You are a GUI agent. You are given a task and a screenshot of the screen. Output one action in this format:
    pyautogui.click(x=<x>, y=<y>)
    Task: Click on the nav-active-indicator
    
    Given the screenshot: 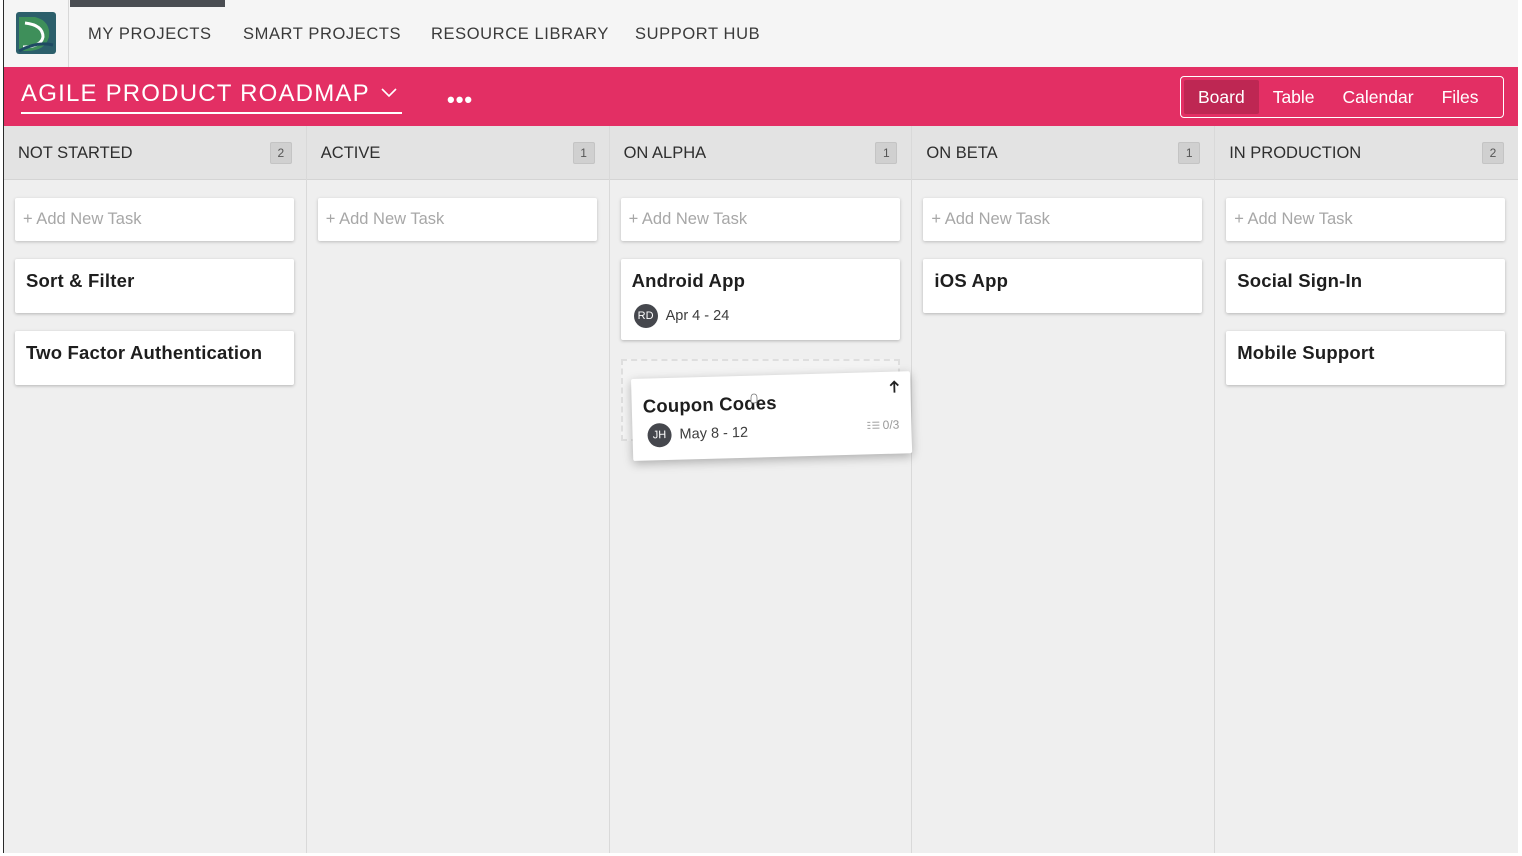 What is the action you would take?
    pyautogui.click(x=147, y=3)
    